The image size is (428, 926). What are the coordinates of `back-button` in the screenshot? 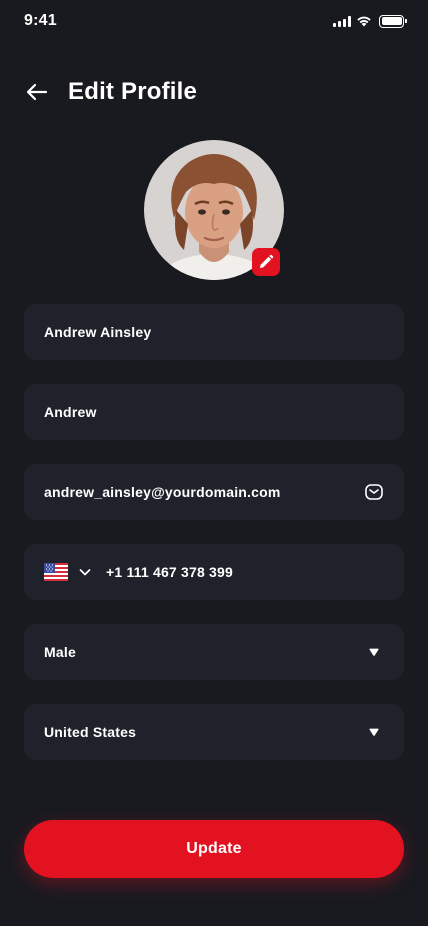 It's located at (37, 92).